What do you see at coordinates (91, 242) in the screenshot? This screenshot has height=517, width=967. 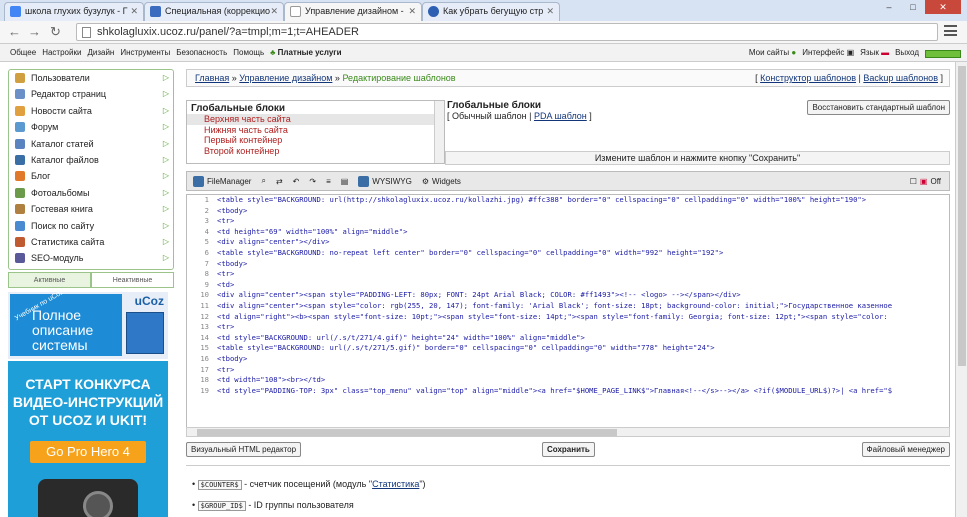 I see `sidebar-item: Статистика сайта ▷` at bounding box center [91, 242].